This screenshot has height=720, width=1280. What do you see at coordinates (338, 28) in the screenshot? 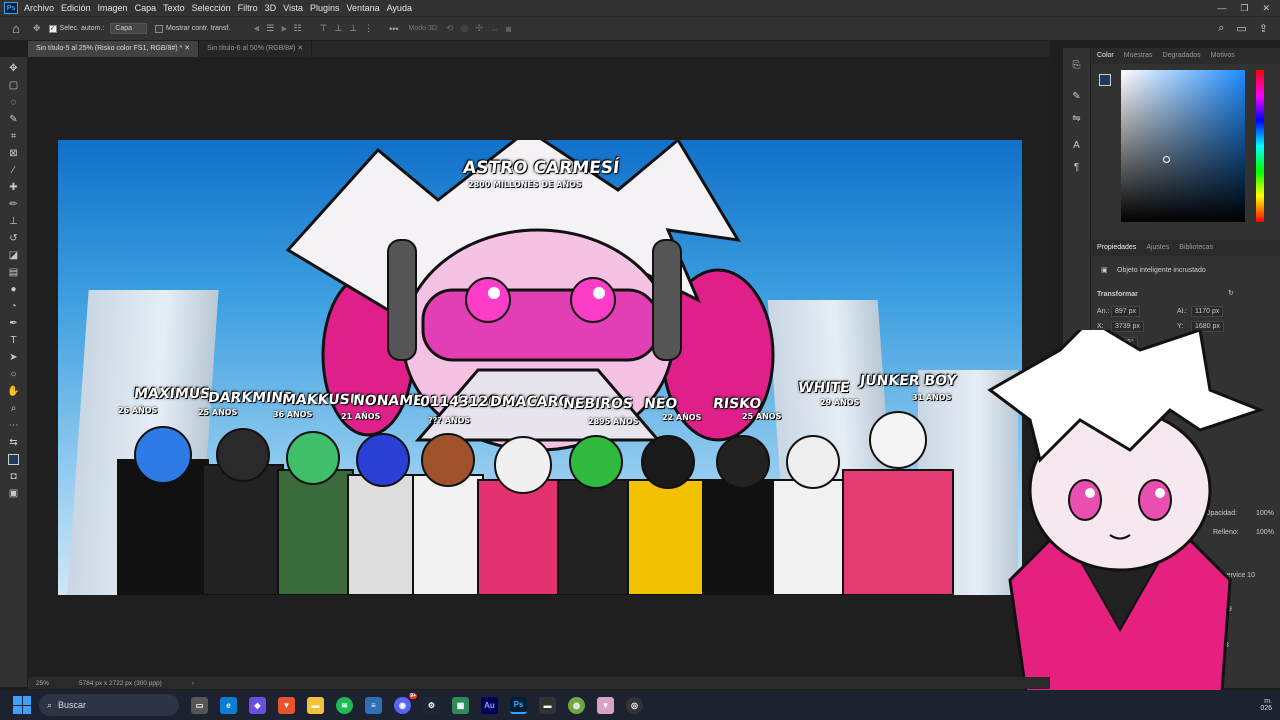
I see `align-middle-icon: ⊥` at bounding box center [338, 28].